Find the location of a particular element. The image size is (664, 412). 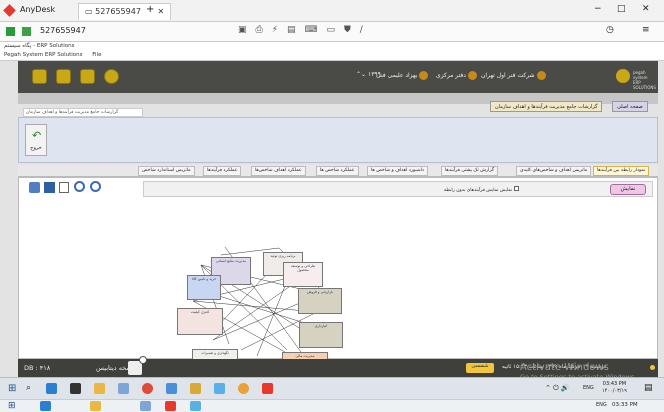

refresh-icon is located at coordinates (63, 76).